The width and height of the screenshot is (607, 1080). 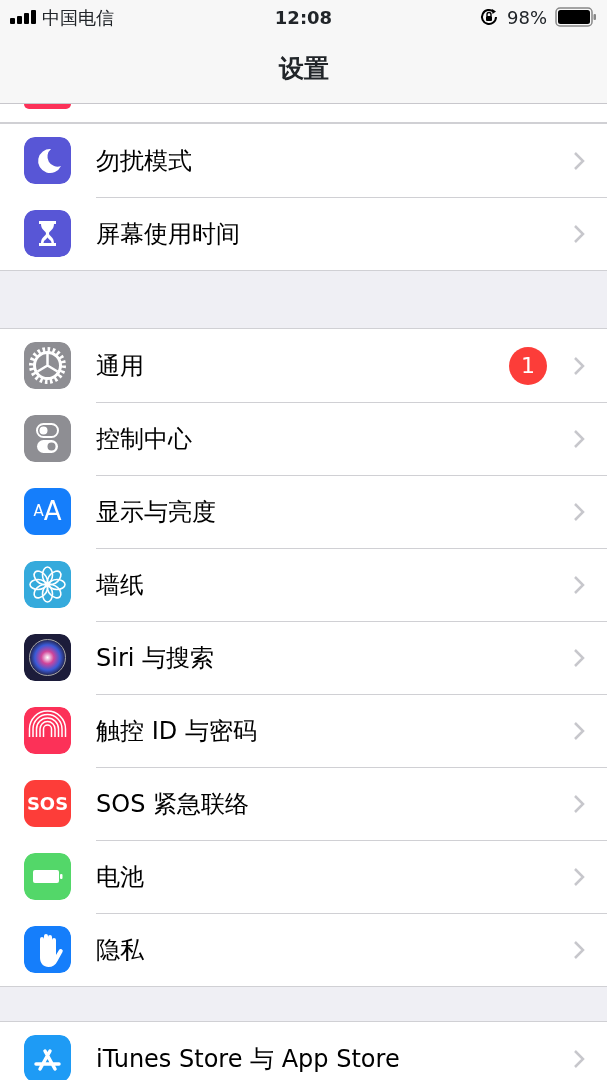 I want to click on sos-icon: SOS, so click(x=47, y=803).